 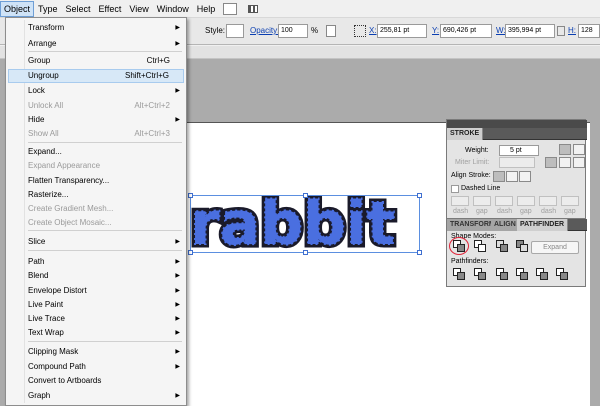 I want to click on menu-item-transform: Transform ▶, so click(x=96, y=28).